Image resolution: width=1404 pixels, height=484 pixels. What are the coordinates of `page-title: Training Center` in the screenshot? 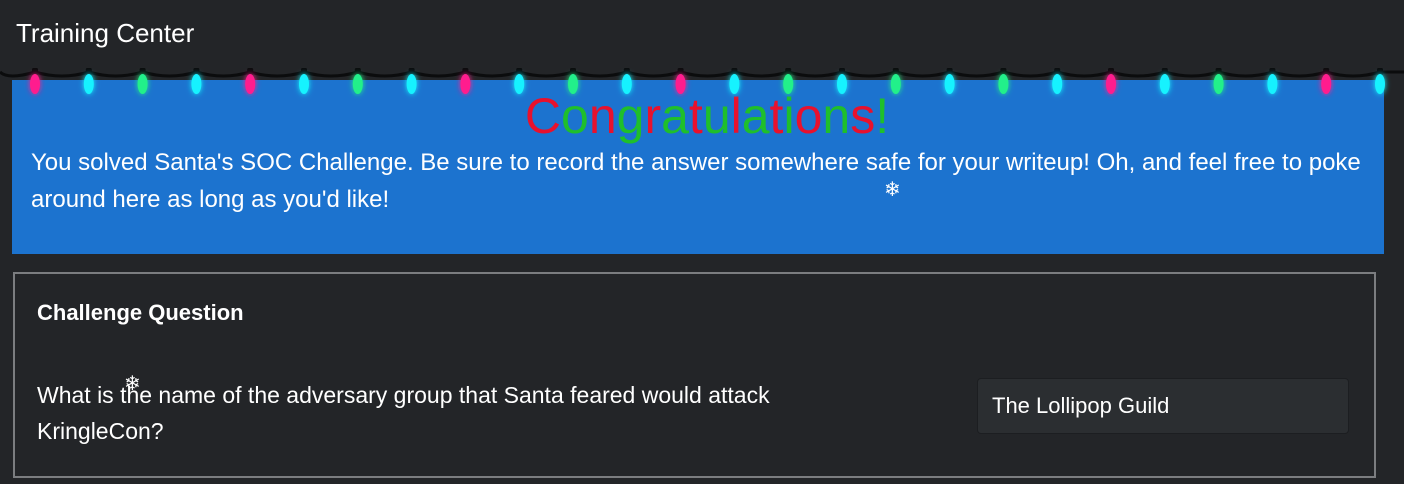 It's located at (105, 33).